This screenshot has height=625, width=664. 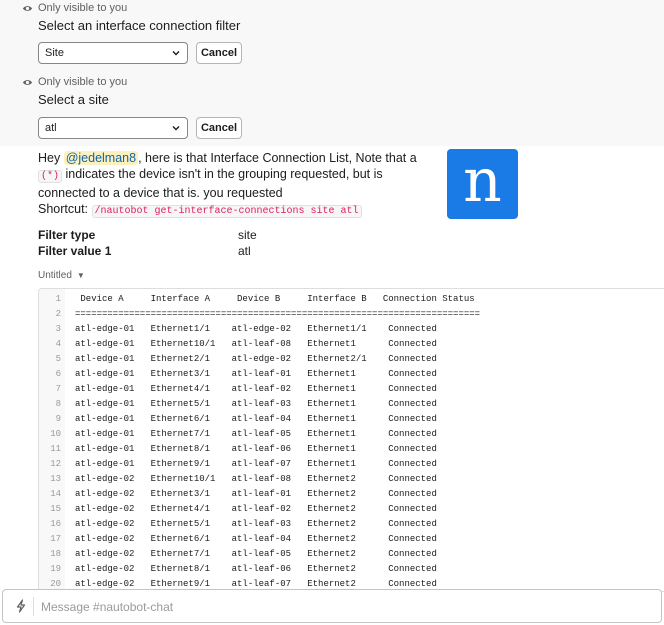 What do you see at coordinates (107, 607) in the screenshot?
I see `message-input-placeholder: Message #nautobot-chat` at bounding box center [107, 607].